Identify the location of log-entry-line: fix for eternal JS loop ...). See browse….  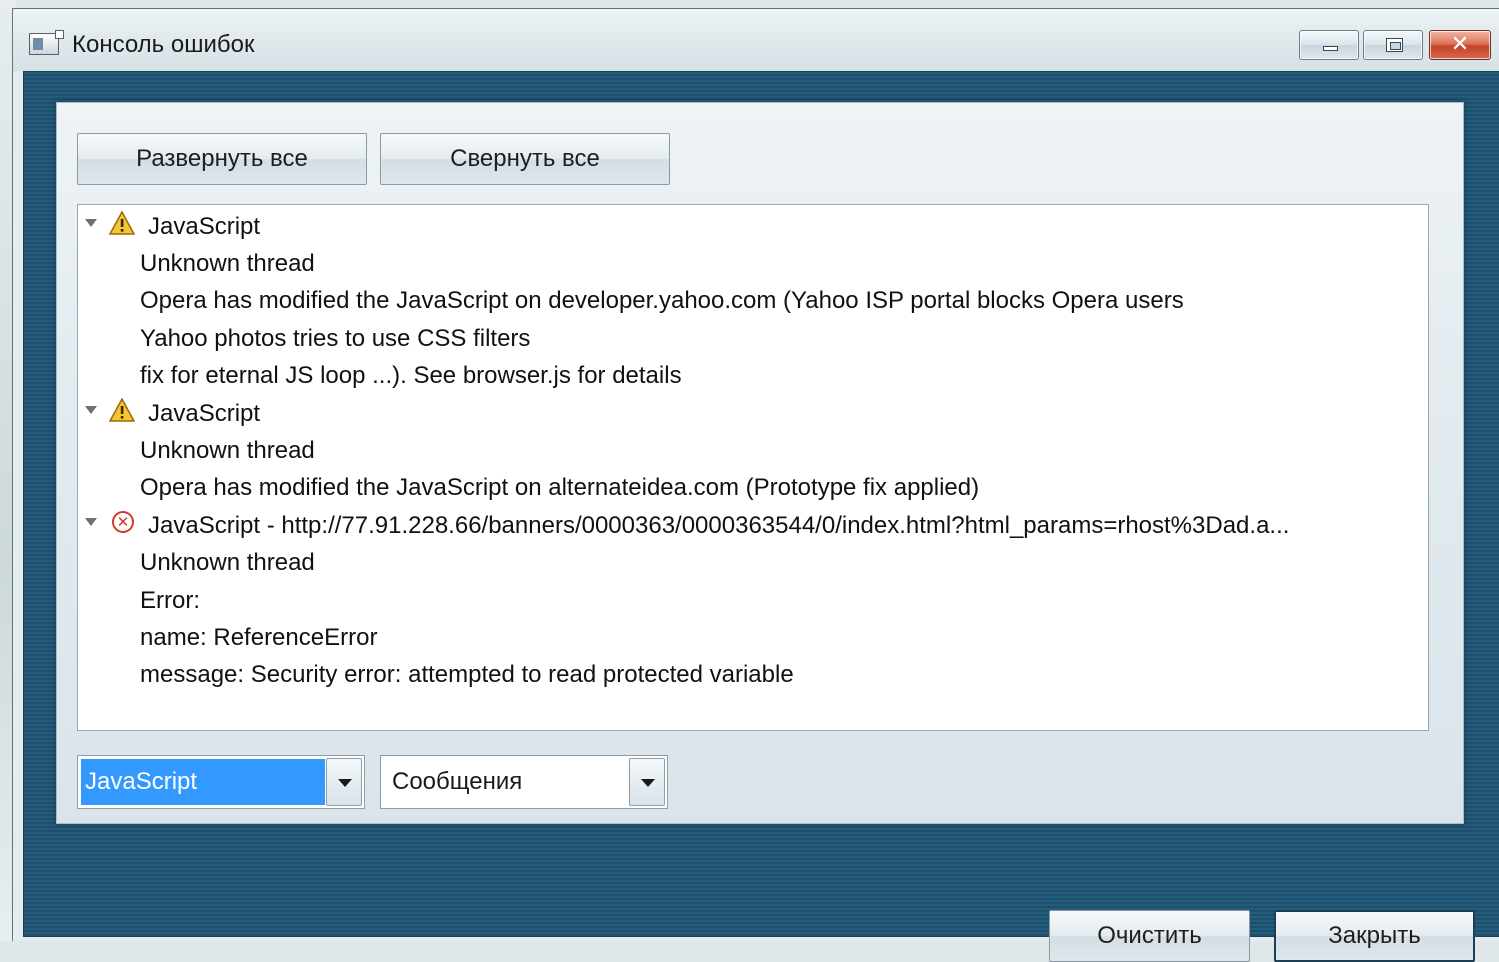
(411, 375).